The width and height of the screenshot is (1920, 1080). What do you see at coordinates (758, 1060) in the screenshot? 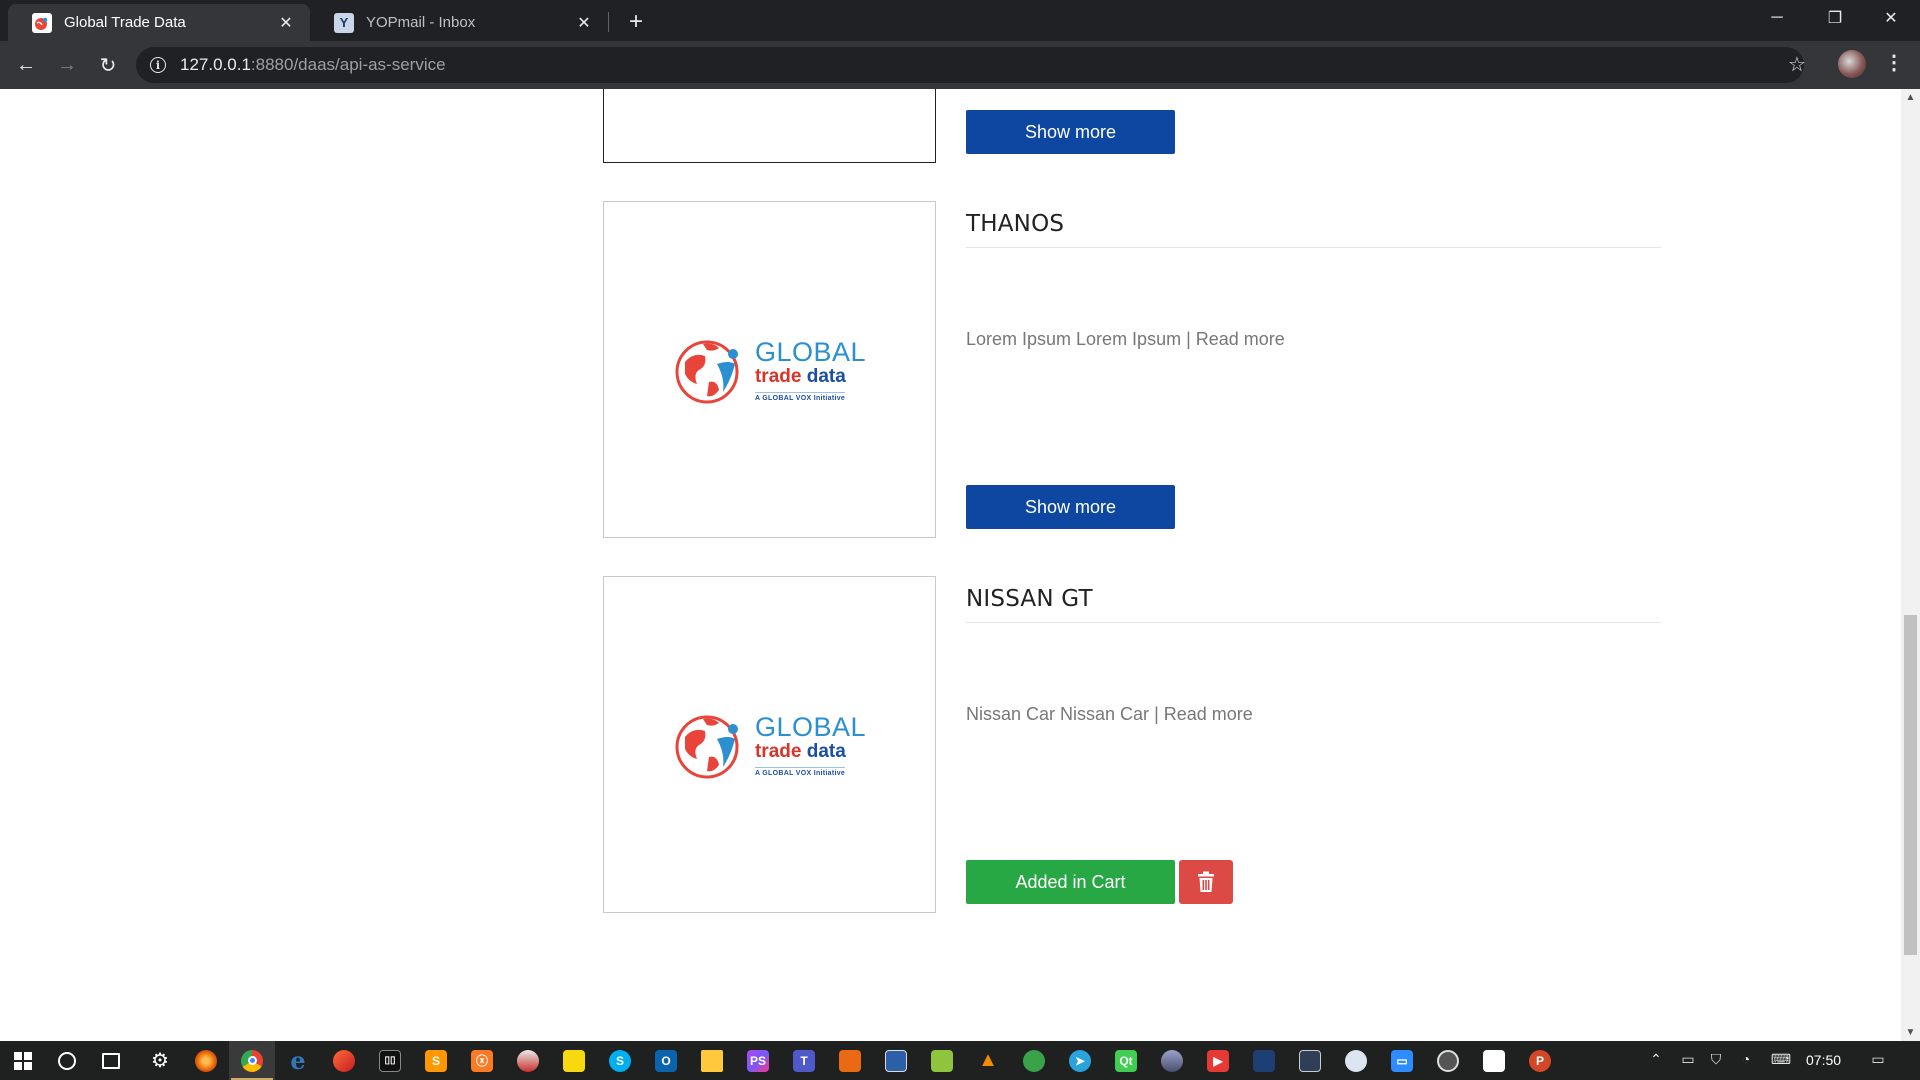
I see `phpstorm-icon: PS` at bounding box center [758, 1060].